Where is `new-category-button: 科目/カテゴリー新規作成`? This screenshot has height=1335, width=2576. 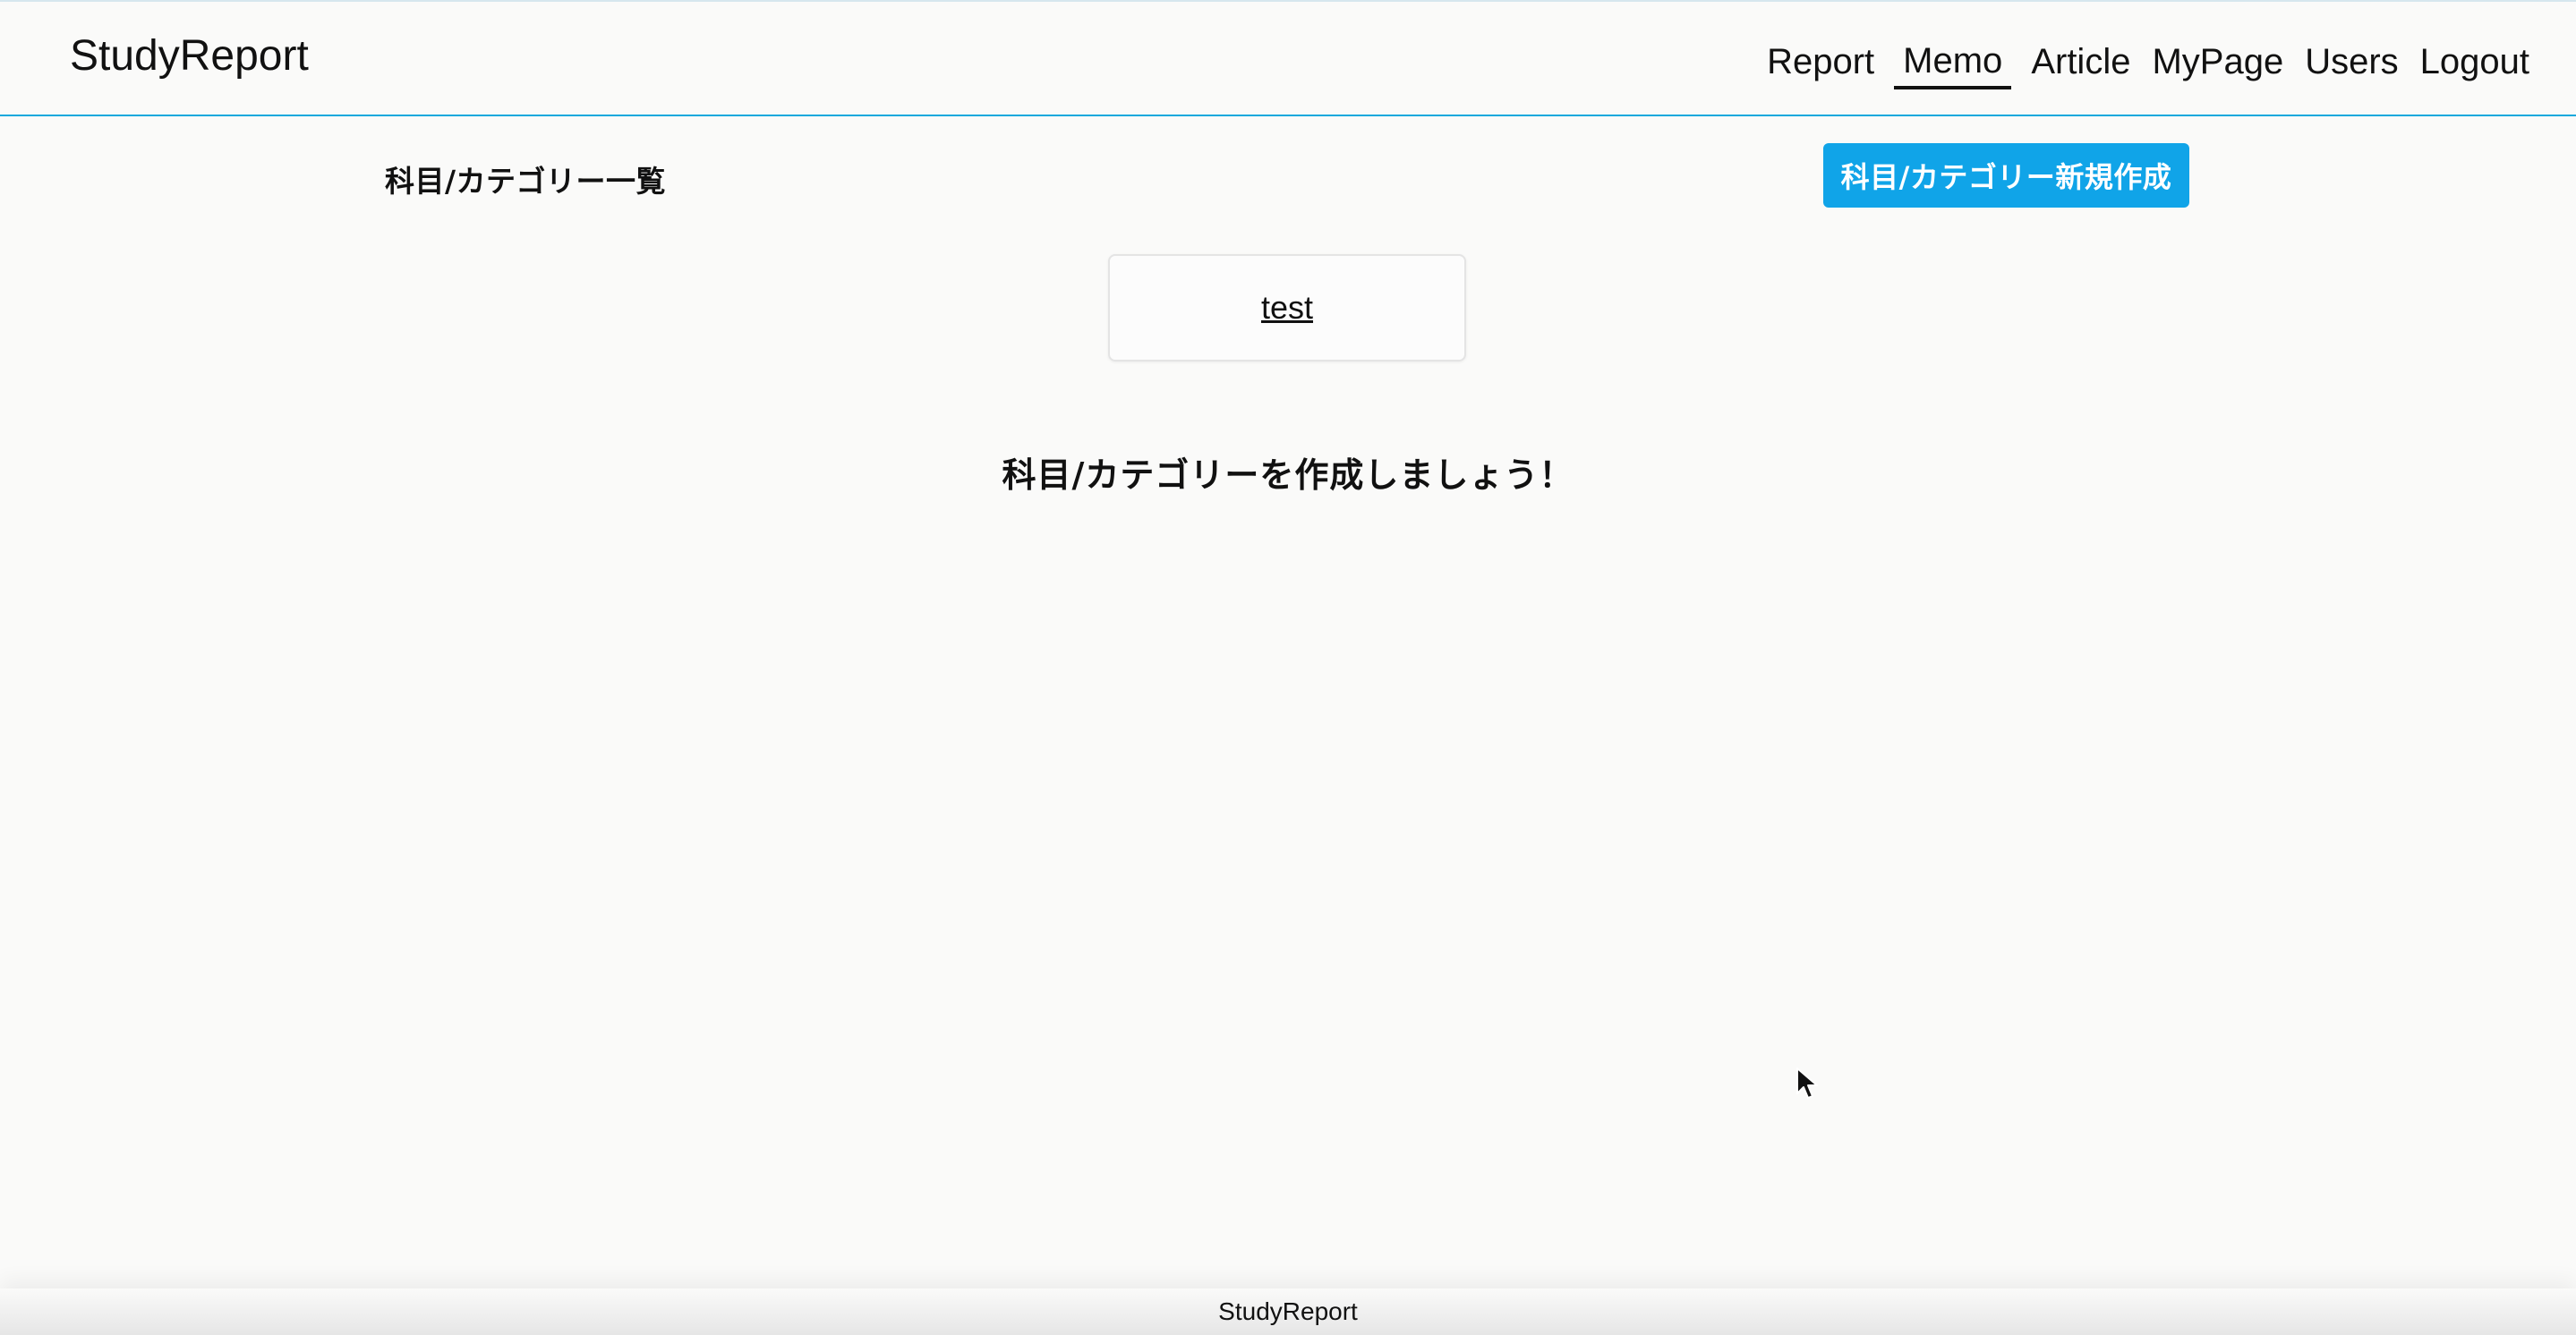 new-category-button: 科目/カテゴリー新規作成 is located at coordinates (2006, 175).